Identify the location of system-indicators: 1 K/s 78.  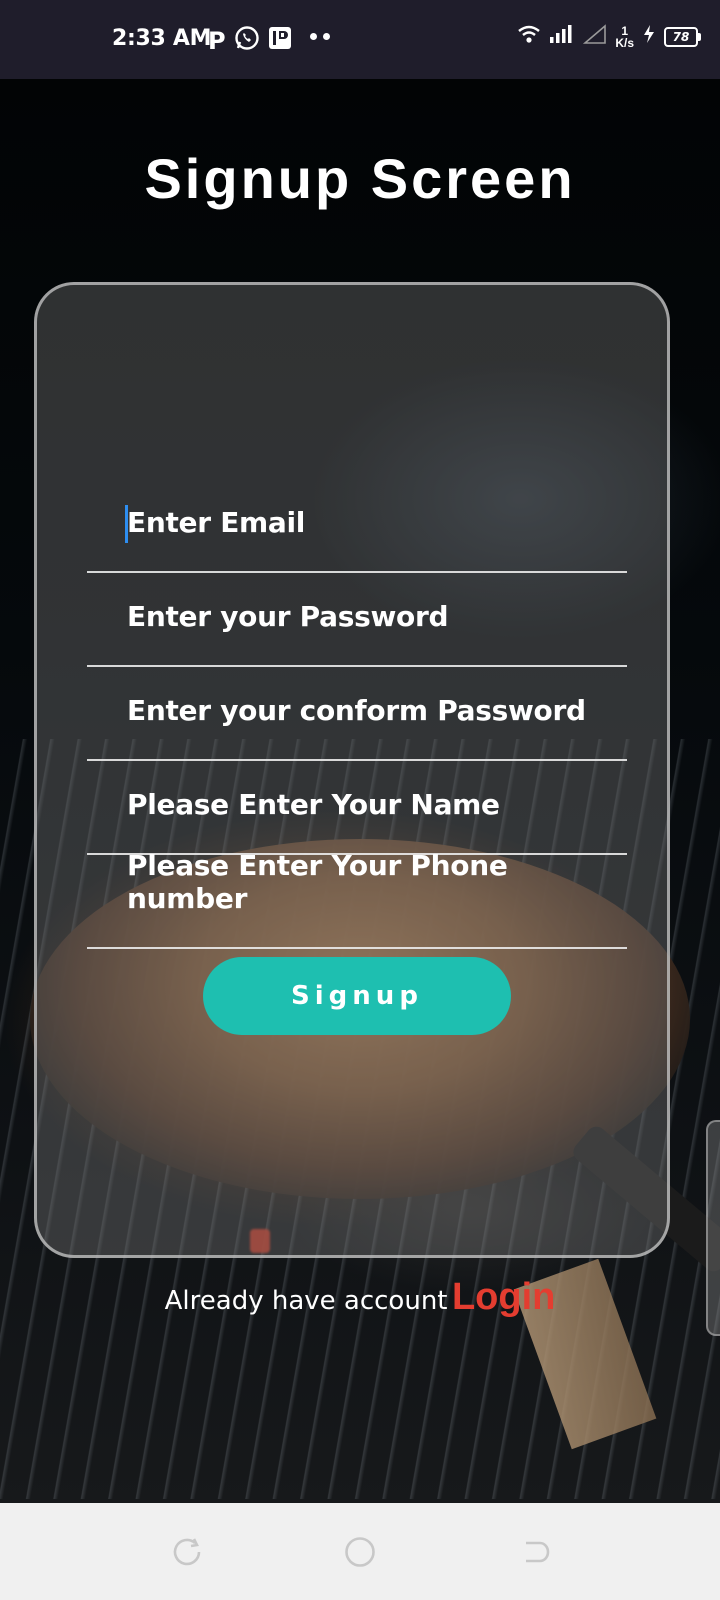
(609, 36).